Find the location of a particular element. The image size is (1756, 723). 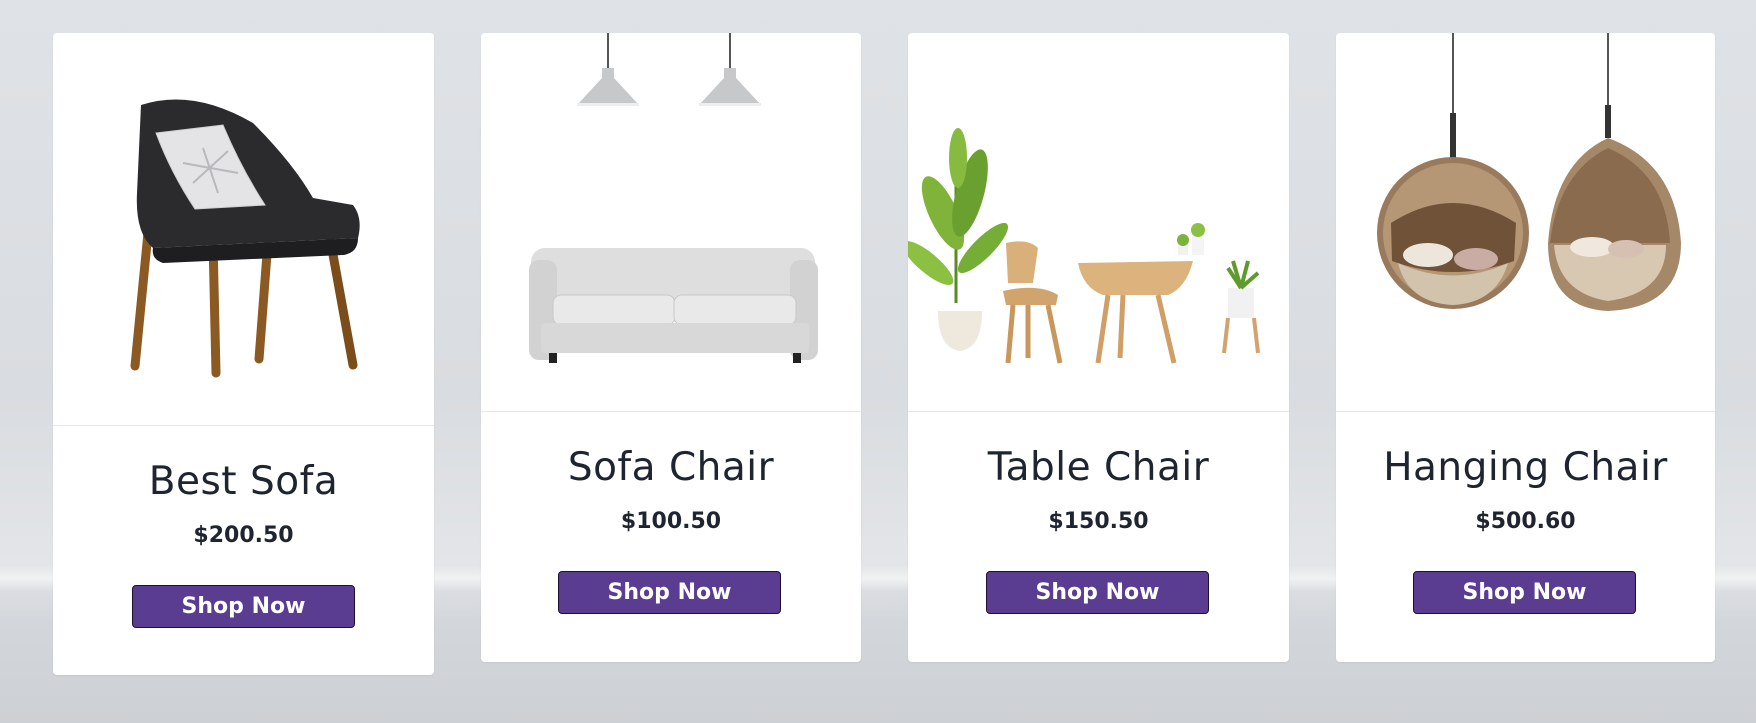

product-title: Best Sofa is located at coordinates (243, 481).